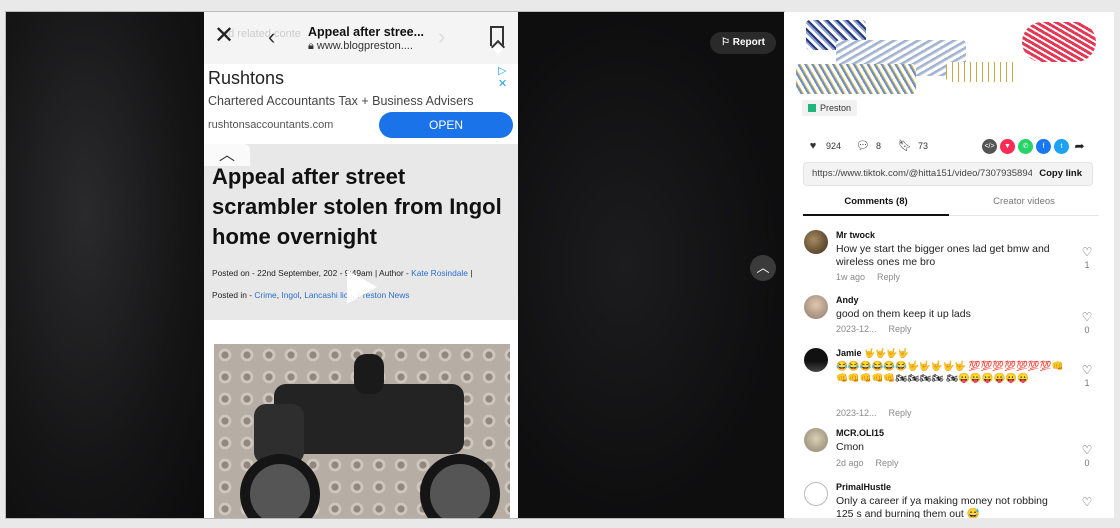 The height and width of the screenshot is (528, 1120). What do you see at coordinates (1043, 146) in the screenshot?
I see `facebook-icon: f` at bounding box center [1043, 146].